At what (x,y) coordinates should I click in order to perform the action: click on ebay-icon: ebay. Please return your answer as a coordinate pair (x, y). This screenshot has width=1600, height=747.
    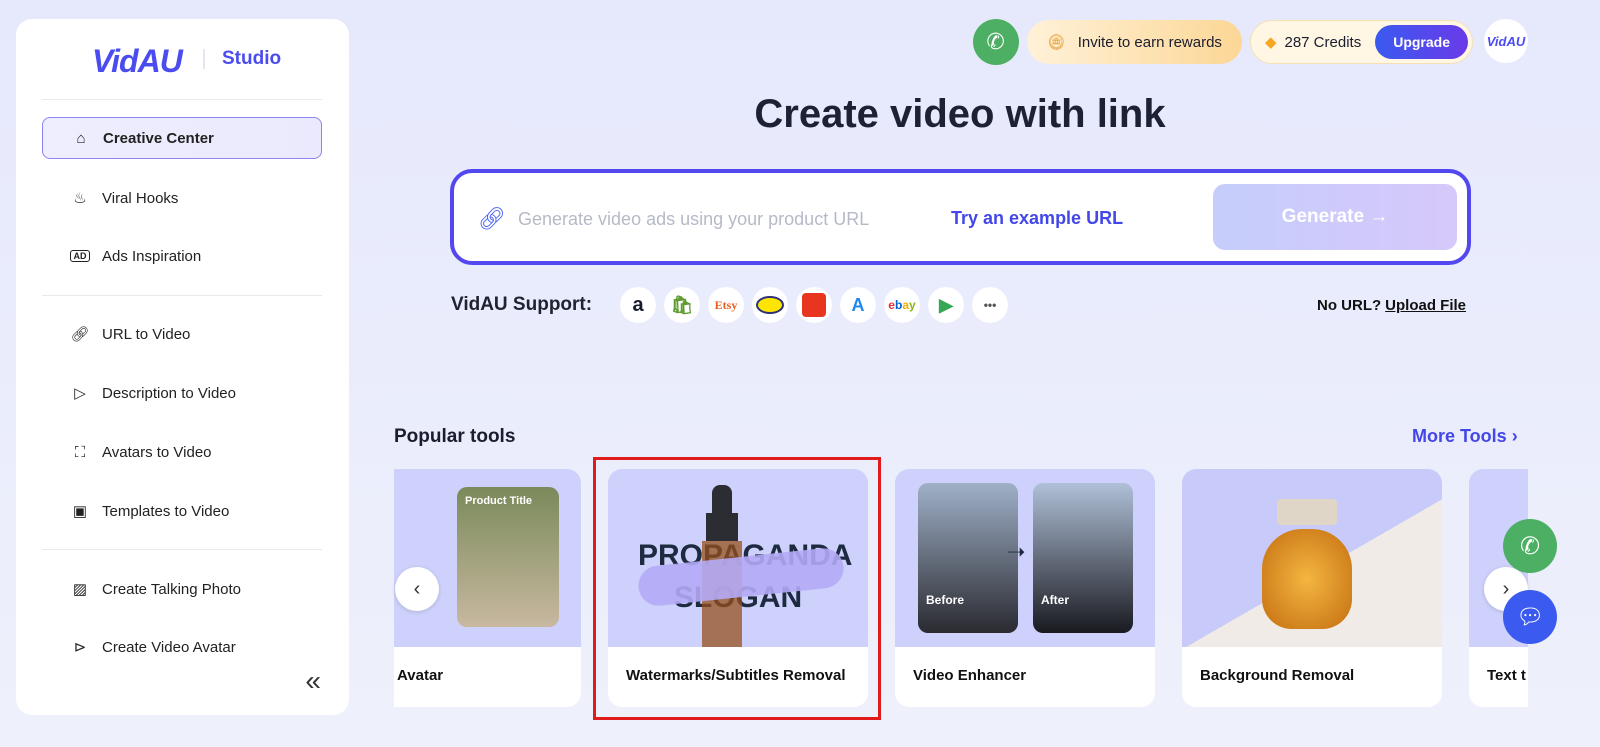
    Looking at the image, I should click on (902, 305).